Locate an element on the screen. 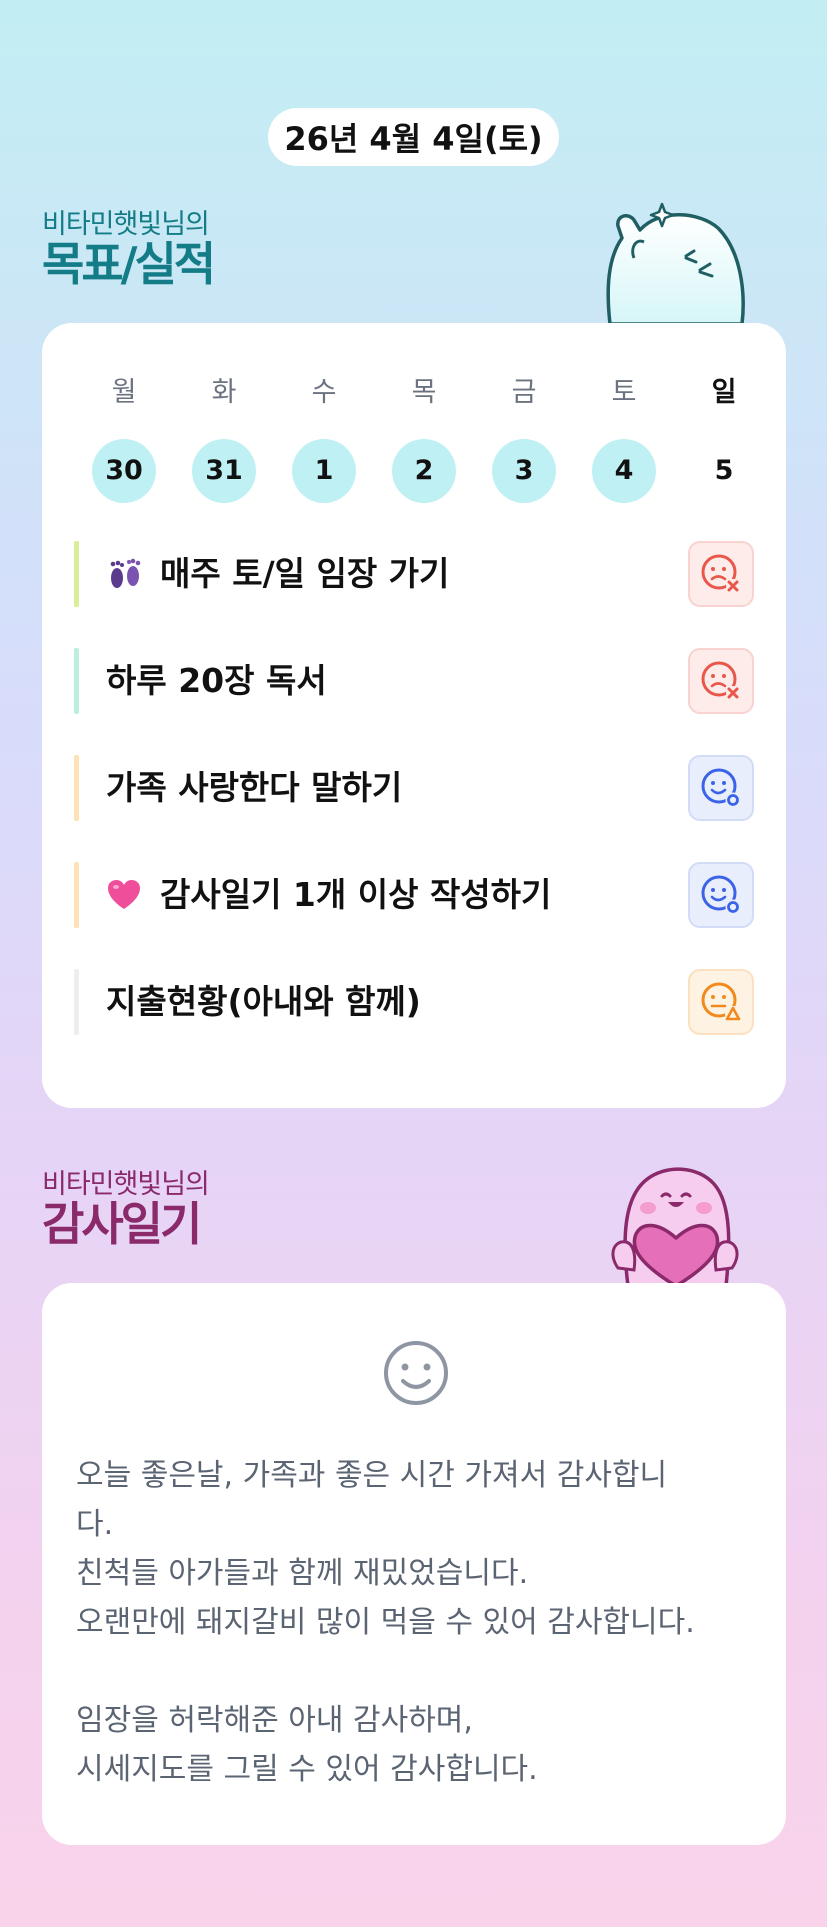 This screenshot has height=1927, width=827. goal-label: 감사일기 1개 이상 작성하기 is located at coordinates (328, 895).